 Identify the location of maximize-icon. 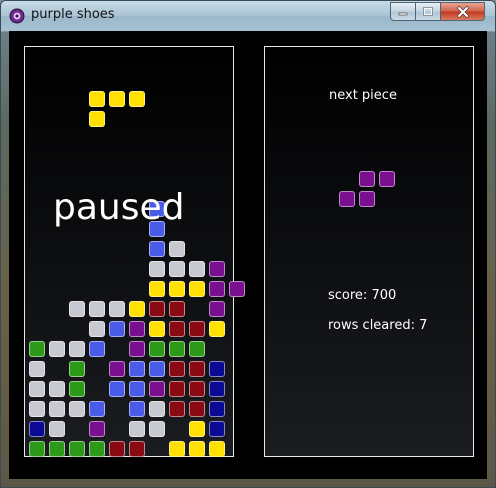
(428, 11).